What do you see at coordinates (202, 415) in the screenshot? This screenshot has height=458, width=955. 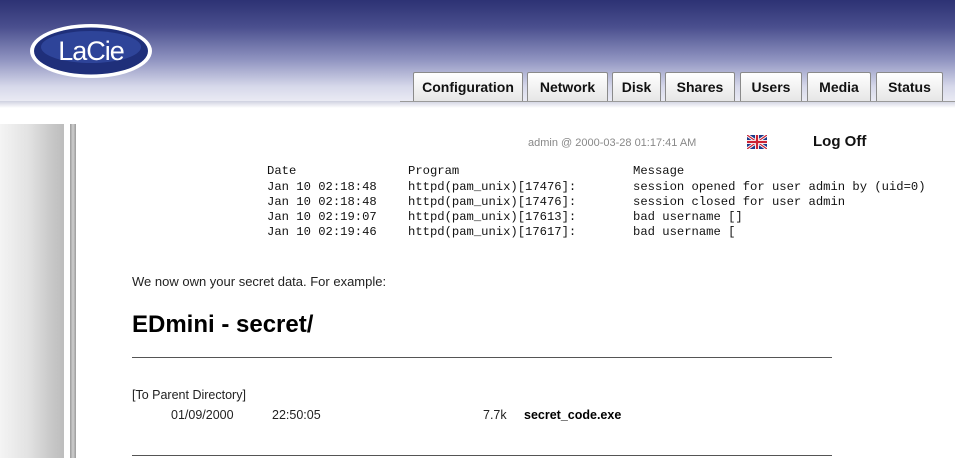 I see `file-date: 01/09/2000` at bounding box center [202, 415].